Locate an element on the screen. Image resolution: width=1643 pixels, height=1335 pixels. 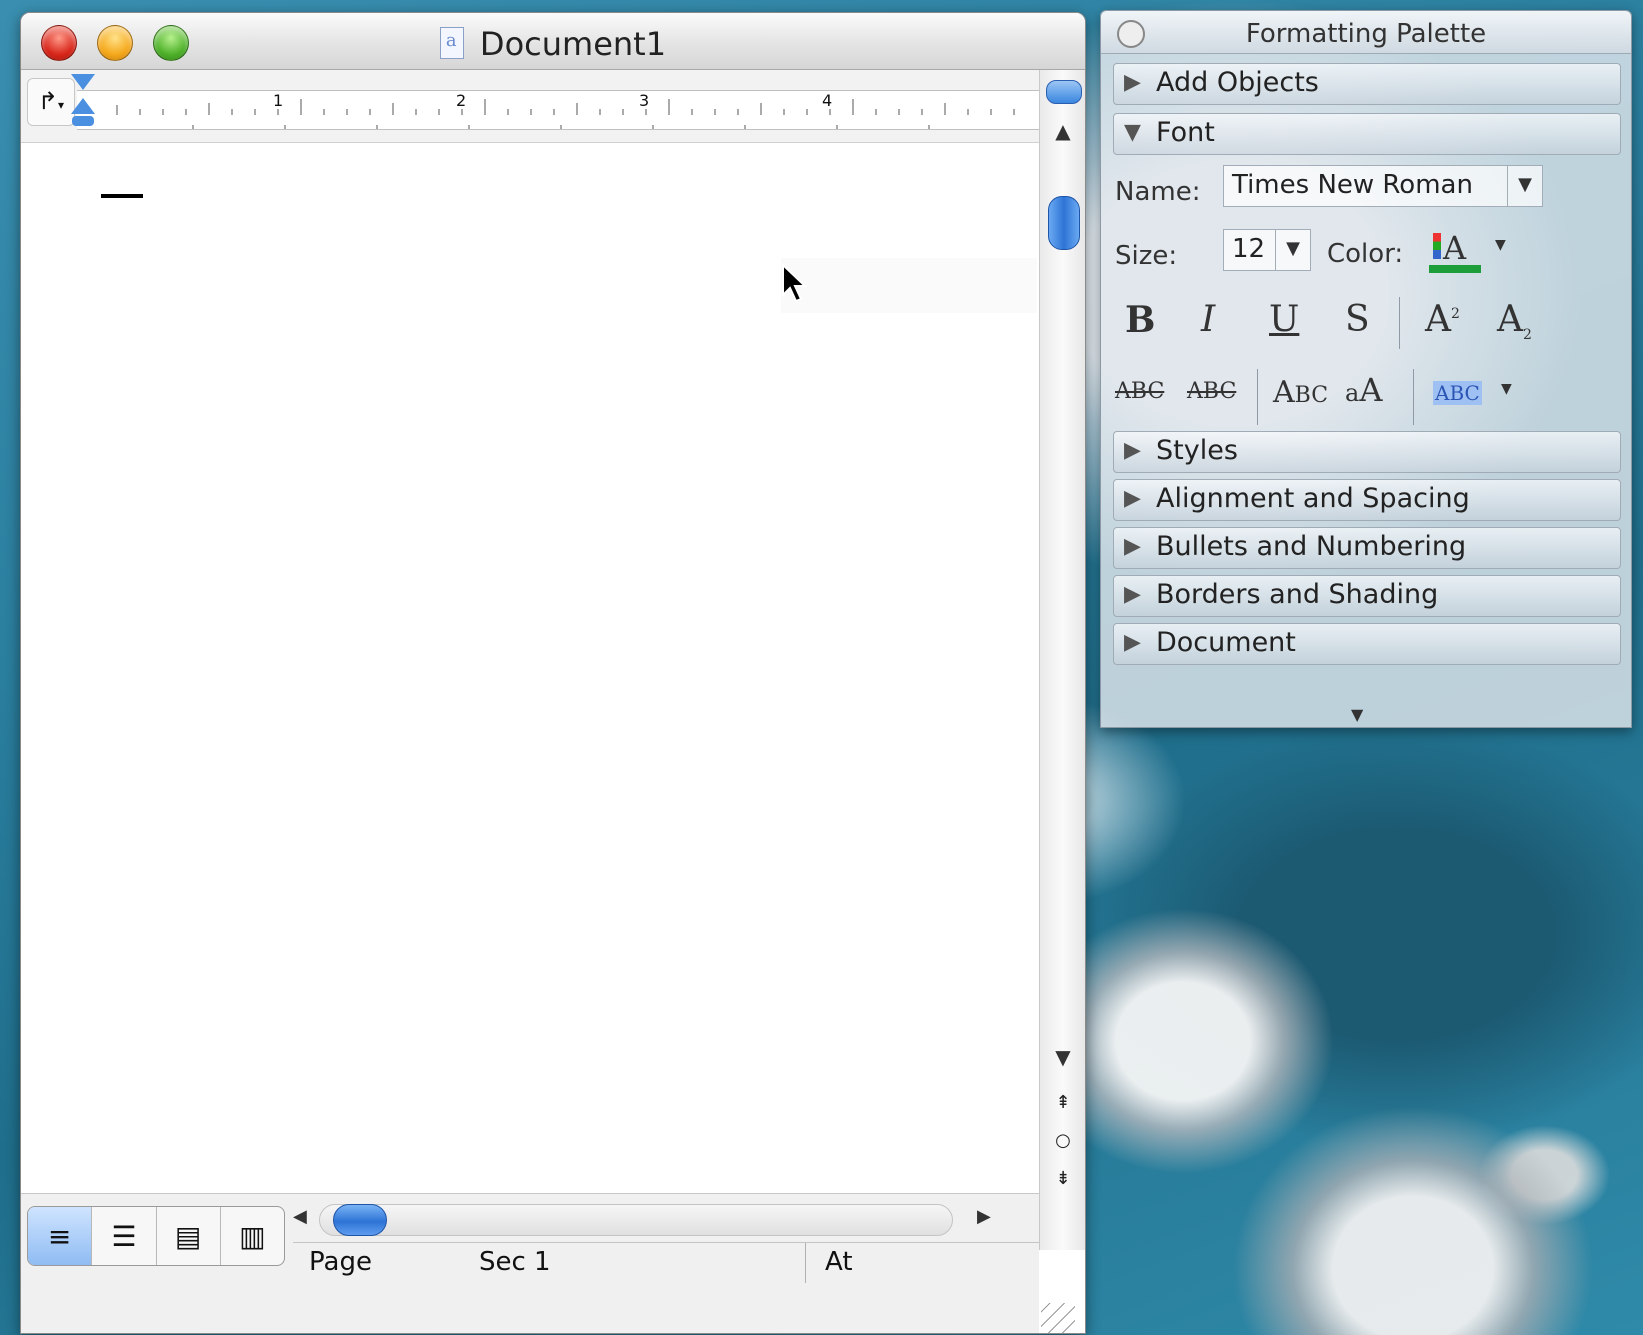
section-alignment-and-spacing: ▶ Alignment and Spacing is located at coordinates (1367, 500).